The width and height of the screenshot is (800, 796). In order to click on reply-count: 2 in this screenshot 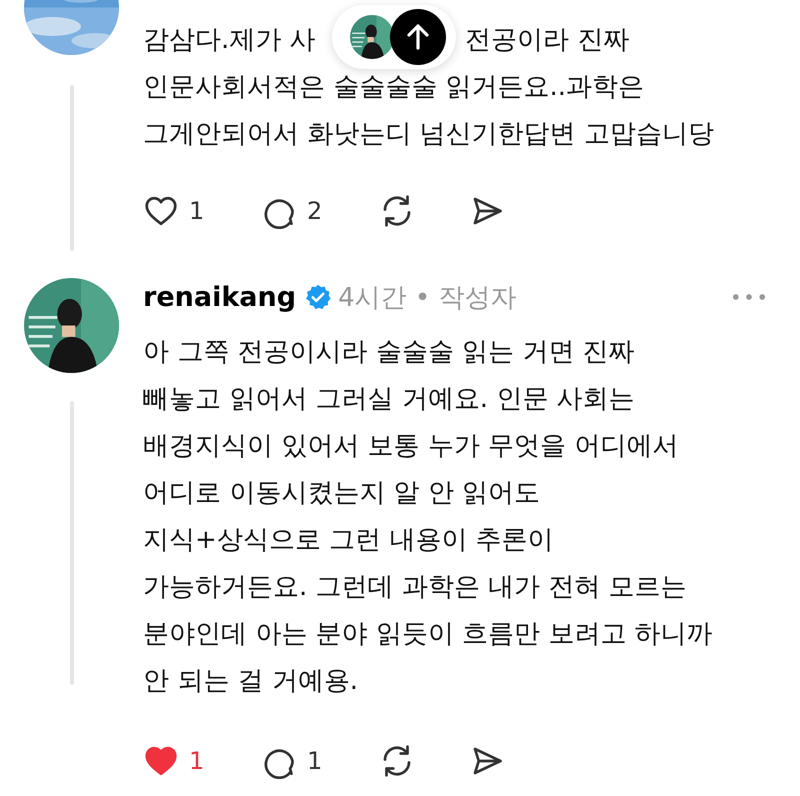, I will do `click(314, 211)`.